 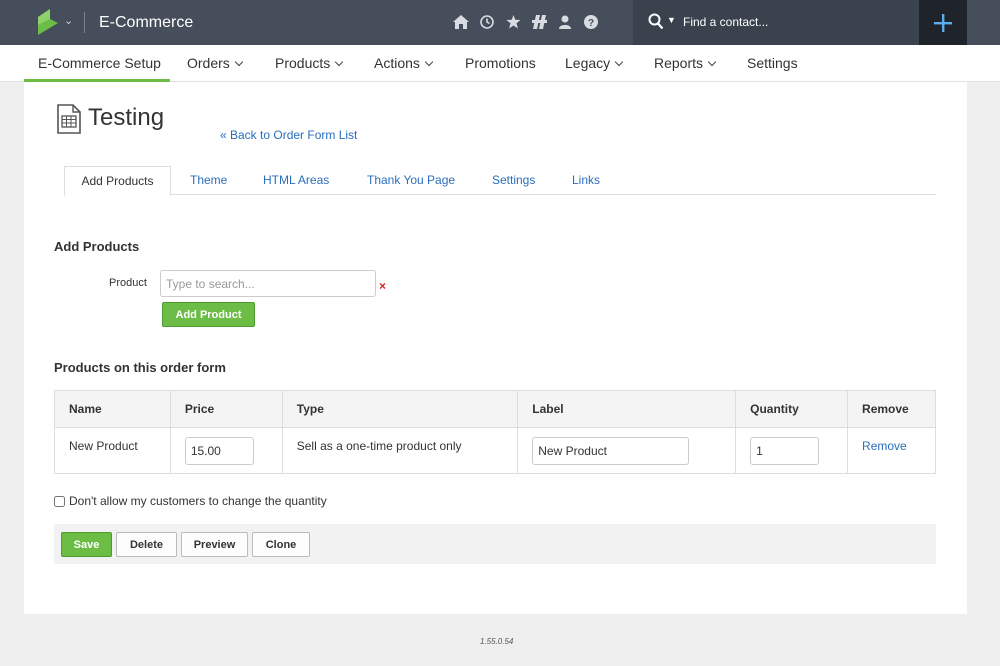 What do you see at coordinates (84, 22) in the screenshot?
I see `divider` at bounding box center [84, 22].